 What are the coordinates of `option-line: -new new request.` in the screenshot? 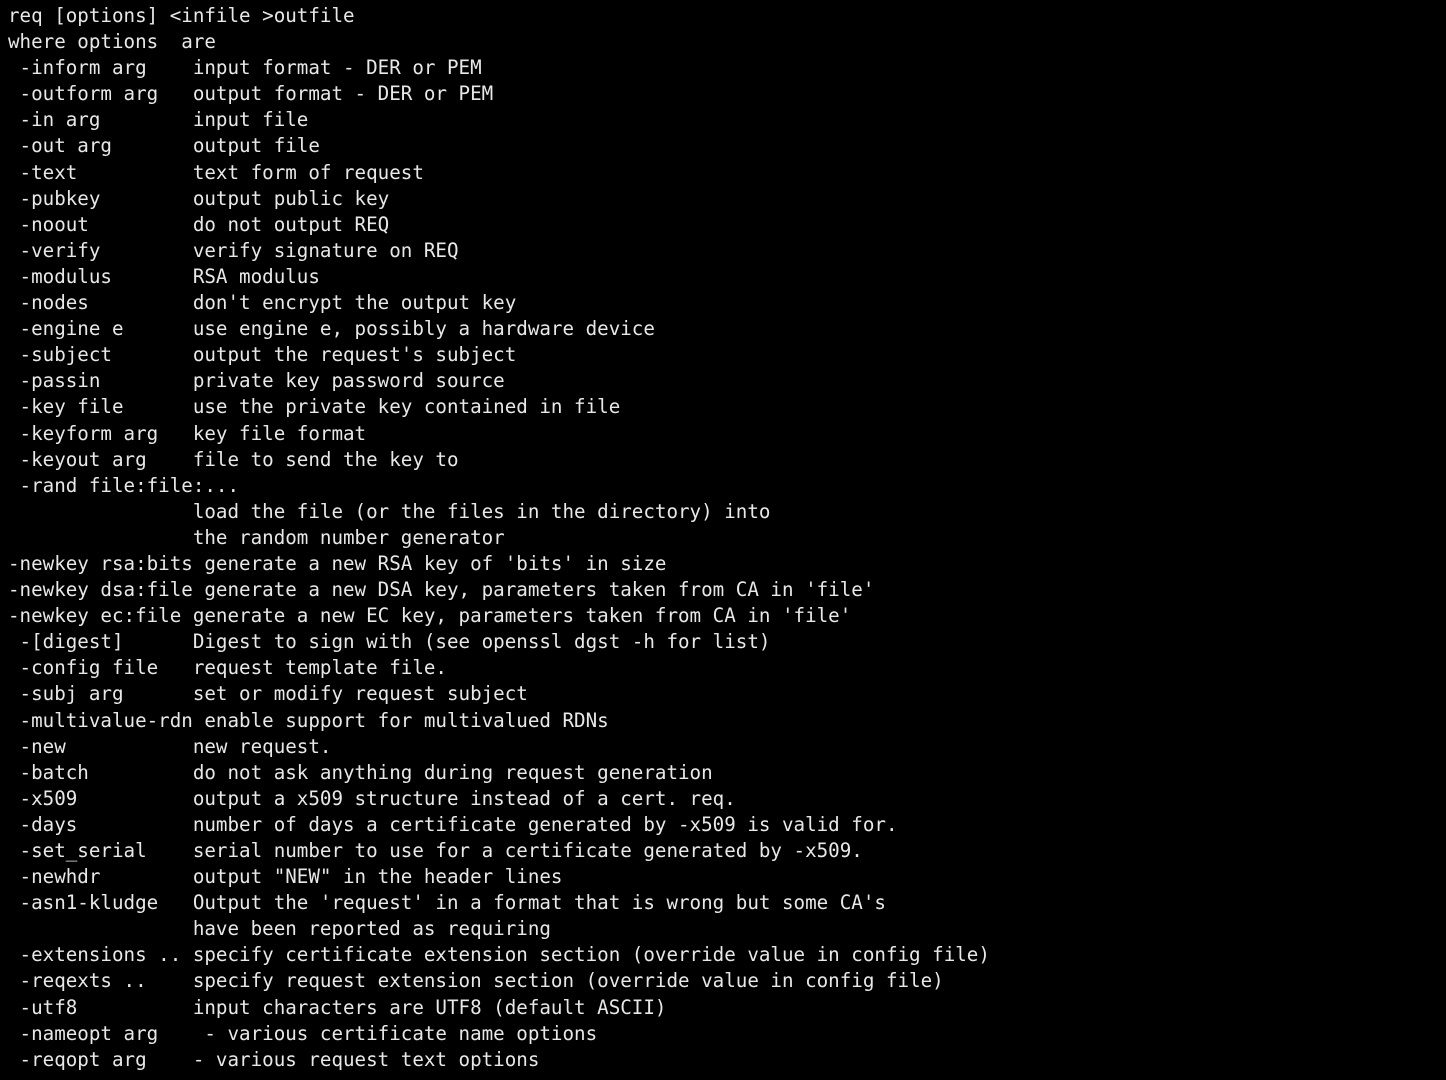 It's located at (170, 746).